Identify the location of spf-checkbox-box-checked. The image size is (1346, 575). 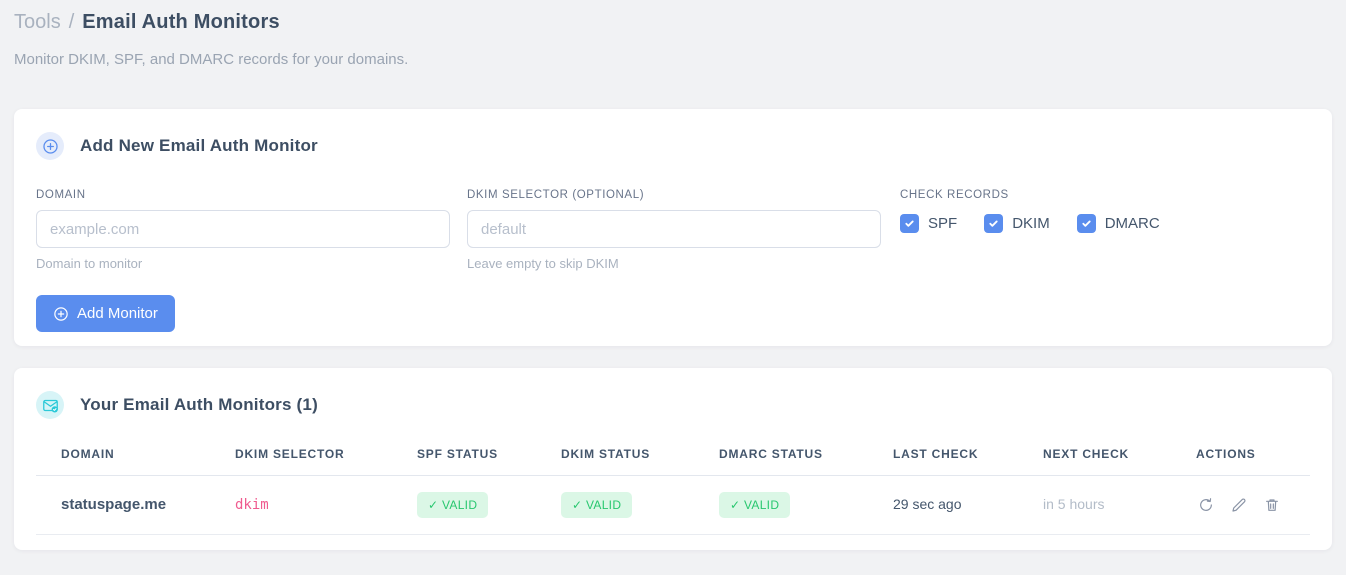
(909, 223).